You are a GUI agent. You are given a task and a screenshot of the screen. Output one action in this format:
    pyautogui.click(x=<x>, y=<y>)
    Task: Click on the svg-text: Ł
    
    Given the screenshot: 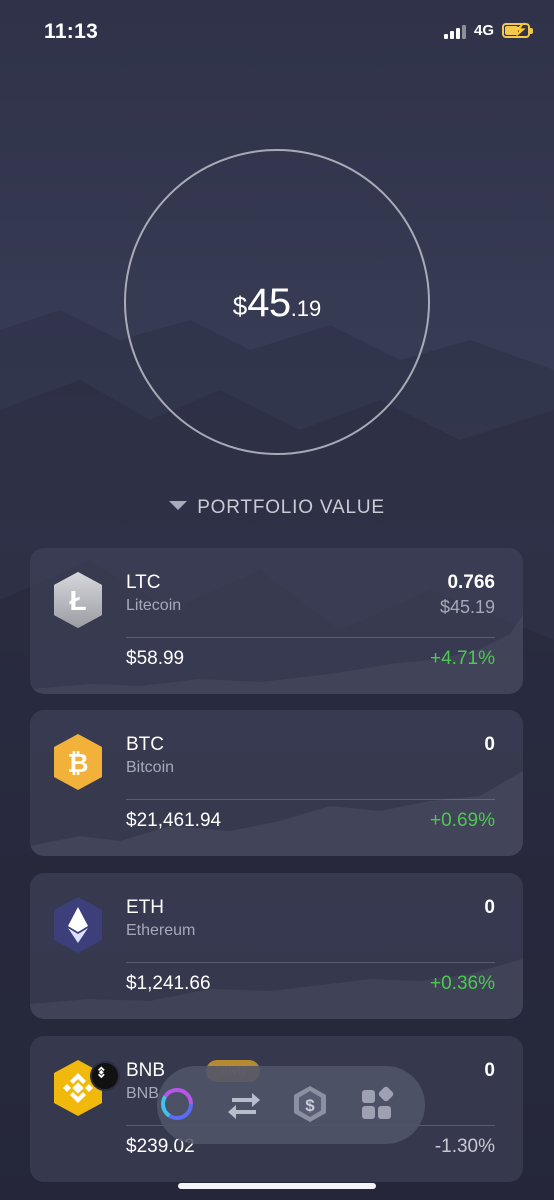 What is the action you would take?
    pyautogui.click(x=77, y=600)
    